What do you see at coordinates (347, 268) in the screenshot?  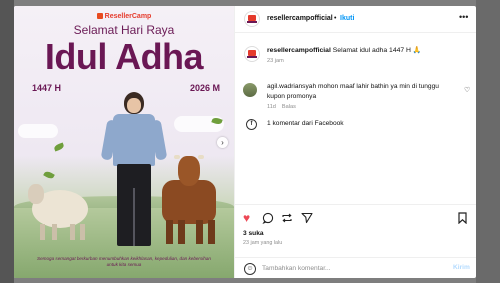 I see `comment-input` at bounding box center [347, 268].